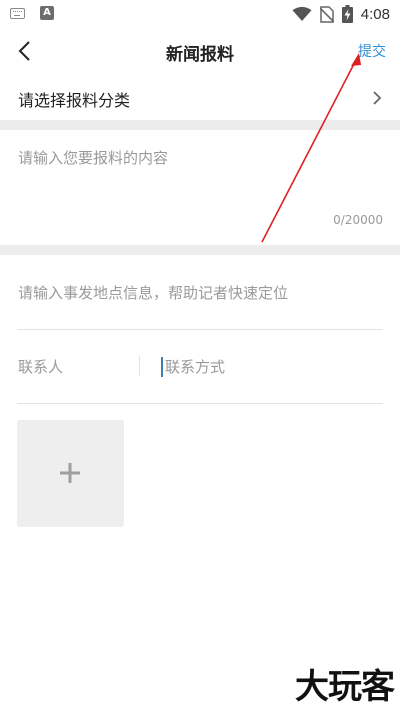 The width and height of the screenshot is (400, 712). I want to click on add-image-button, so click(70, 473).